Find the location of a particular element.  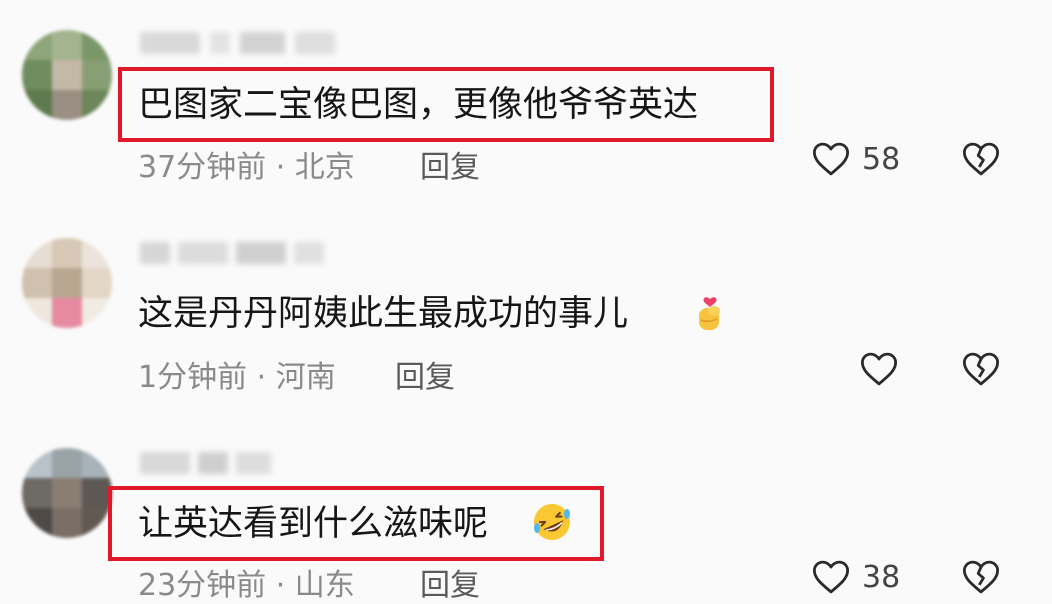

comment-text: 这是丹丹阿姨此生最成功的事儿 is located at coordinates (383, 314).